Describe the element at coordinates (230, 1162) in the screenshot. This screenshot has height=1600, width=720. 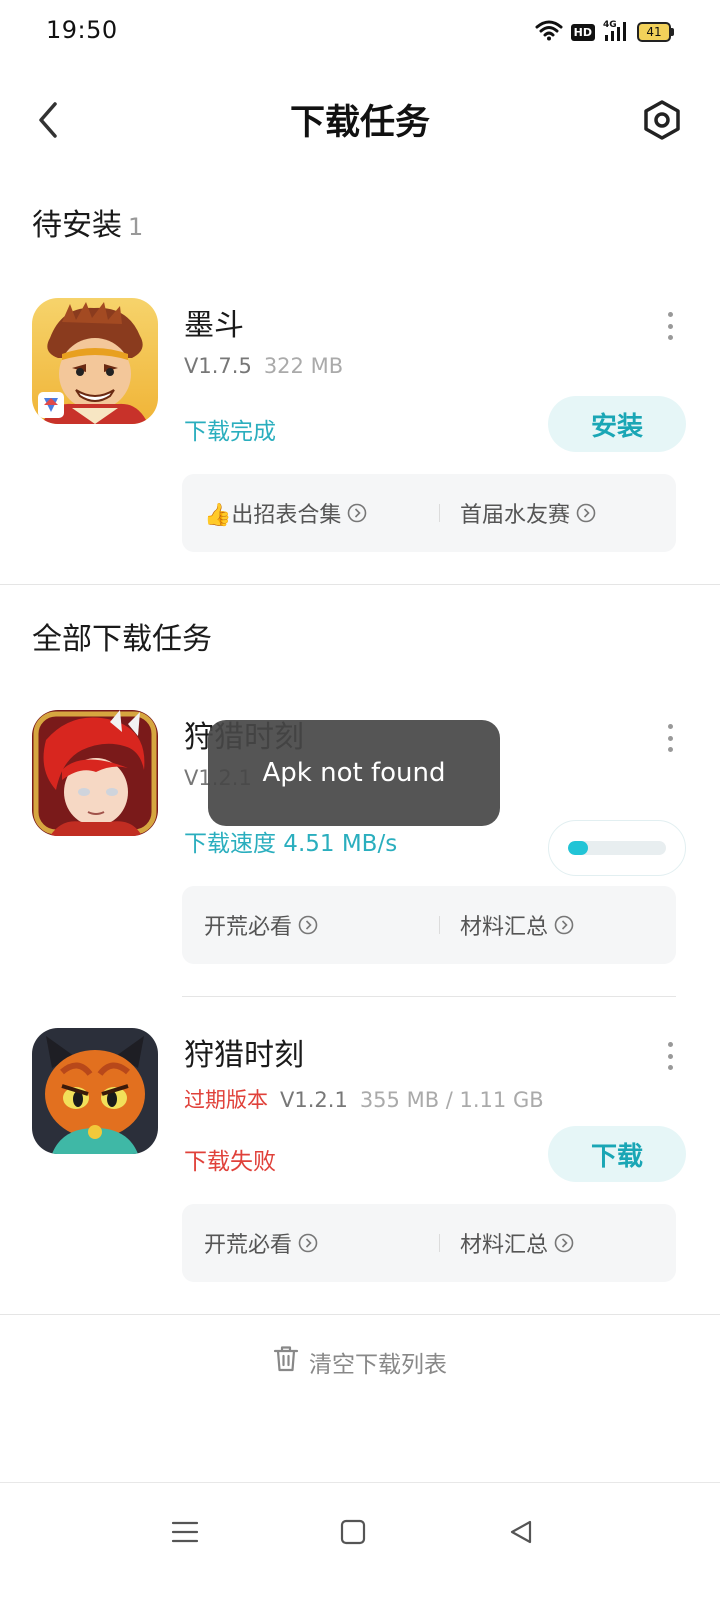
I see `download-status: 下载失败` at that location.